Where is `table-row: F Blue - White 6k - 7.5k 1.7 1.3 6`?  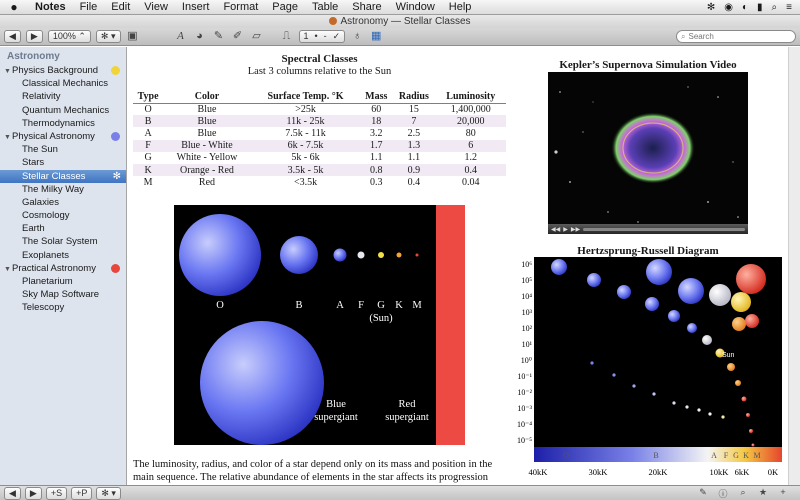 table-row: F Blue - White 6k - 7.5k 1.7 1.3 6 is located at coordinates (319, 145).